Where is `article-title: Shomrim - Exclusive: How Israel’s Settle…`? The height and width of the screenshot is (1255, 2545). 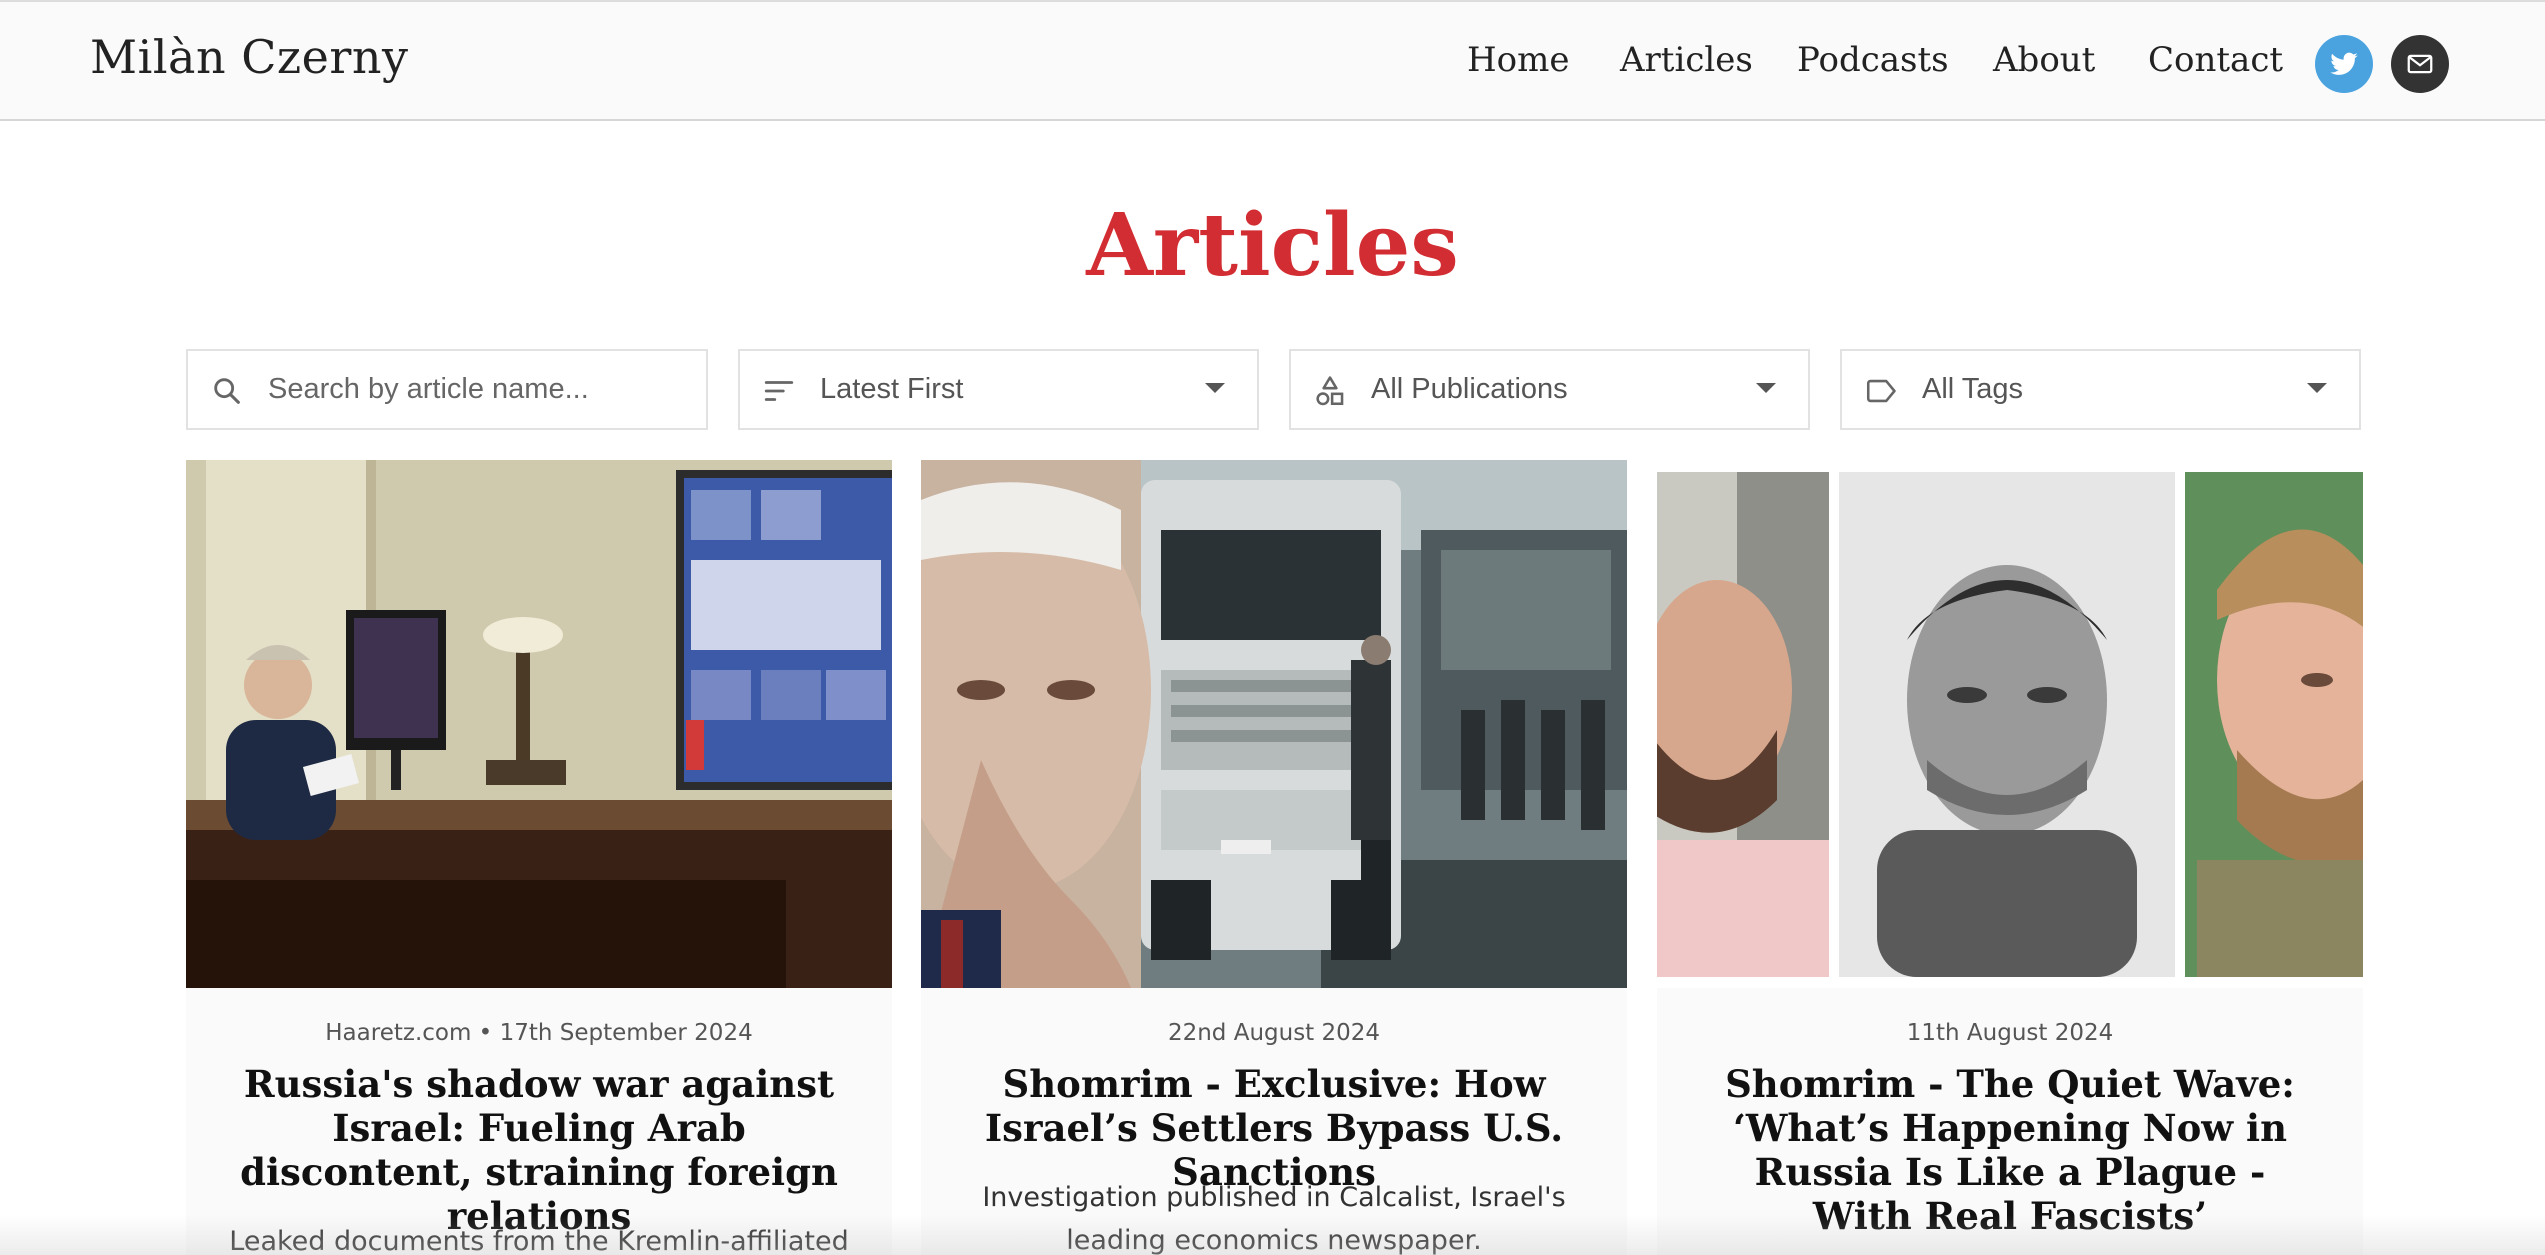 article-title: Shomrim - Exclusive: How Israel’s Settle… is located at coordinates (1274, 1128).